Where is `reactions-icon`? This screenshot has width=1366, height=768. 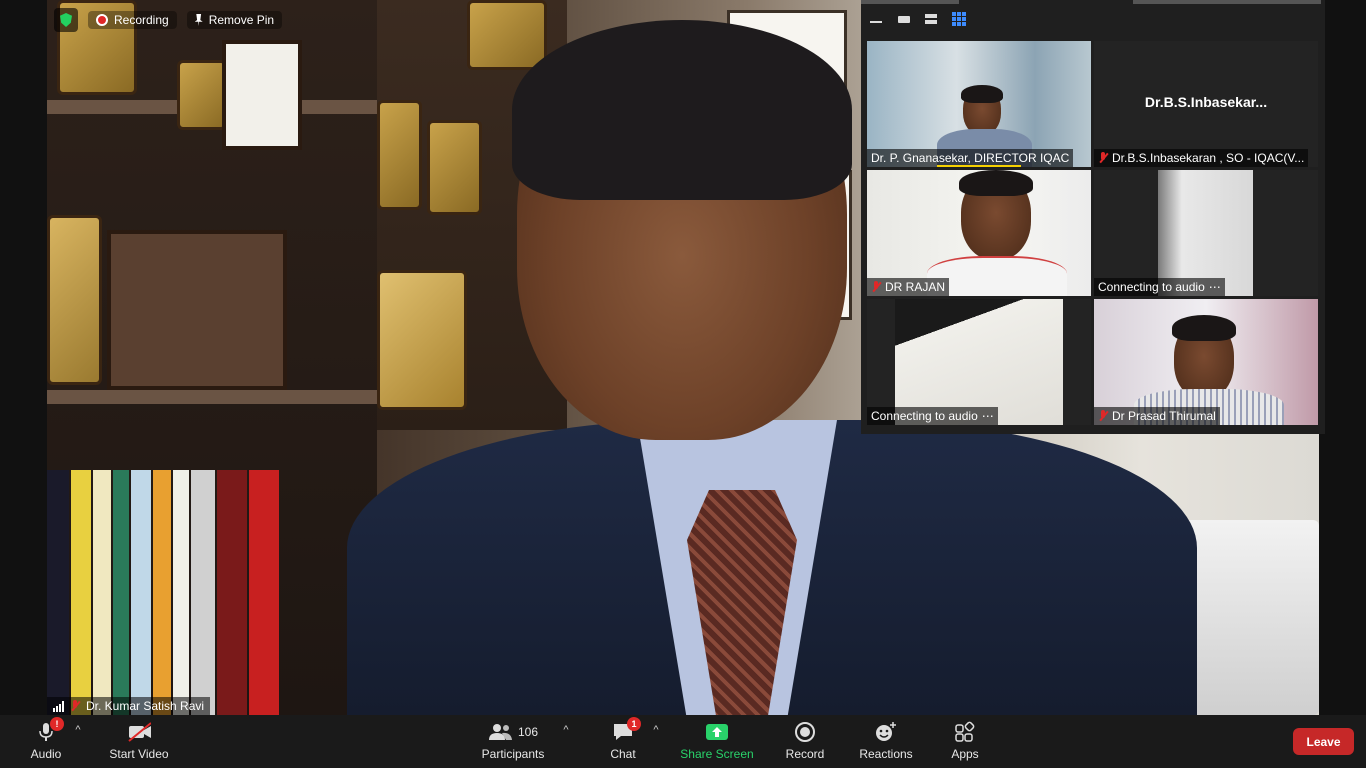
reactions-icon is located at coordinates (886, 732).